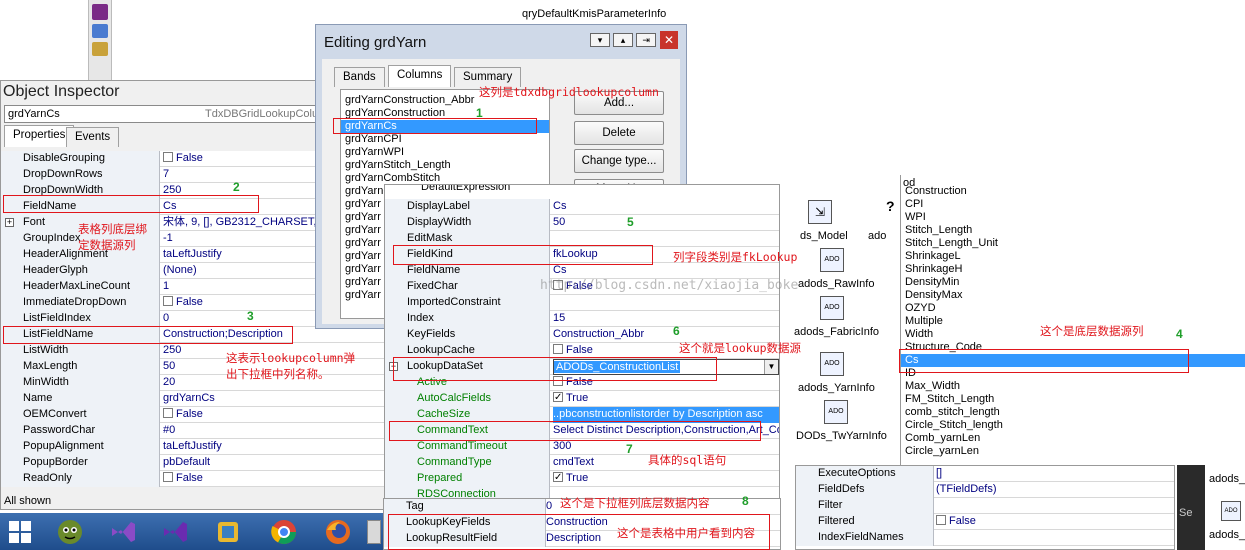 Image resolution: width=1245 pixels, height=550 pixels. What do you see at coordinates (277, 335) in the screenshot?
I see `property-value: Construction;Description` at bounding box center [277, 335].